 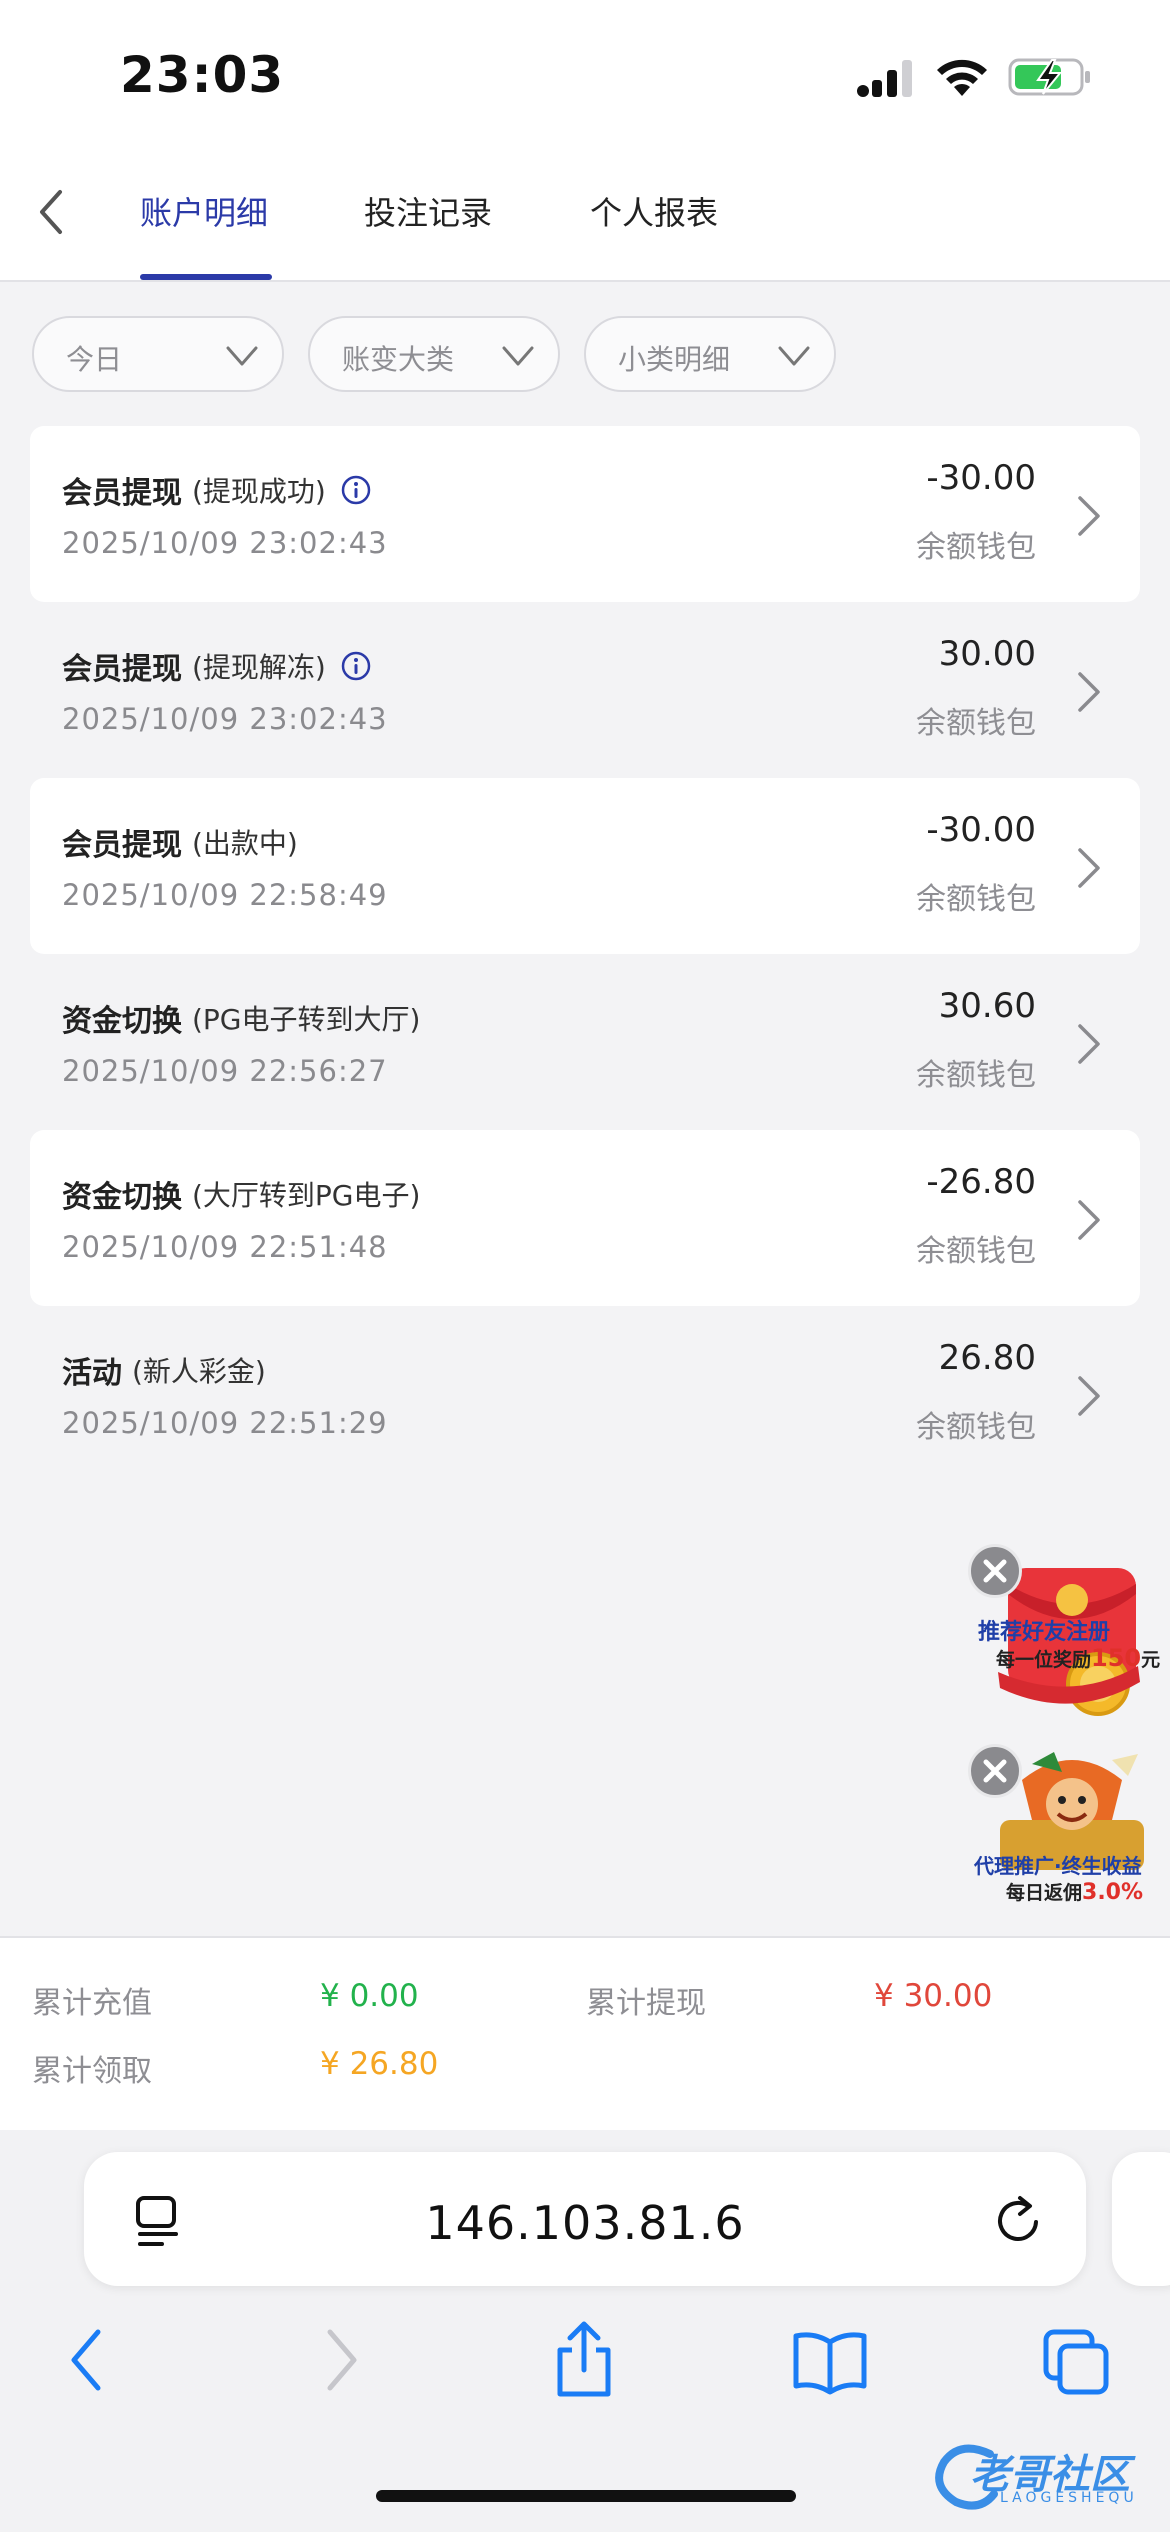 I want to click on referral-promo: 推荐好友注册 每一位奖励150元, so click(x=1068, y=1634).